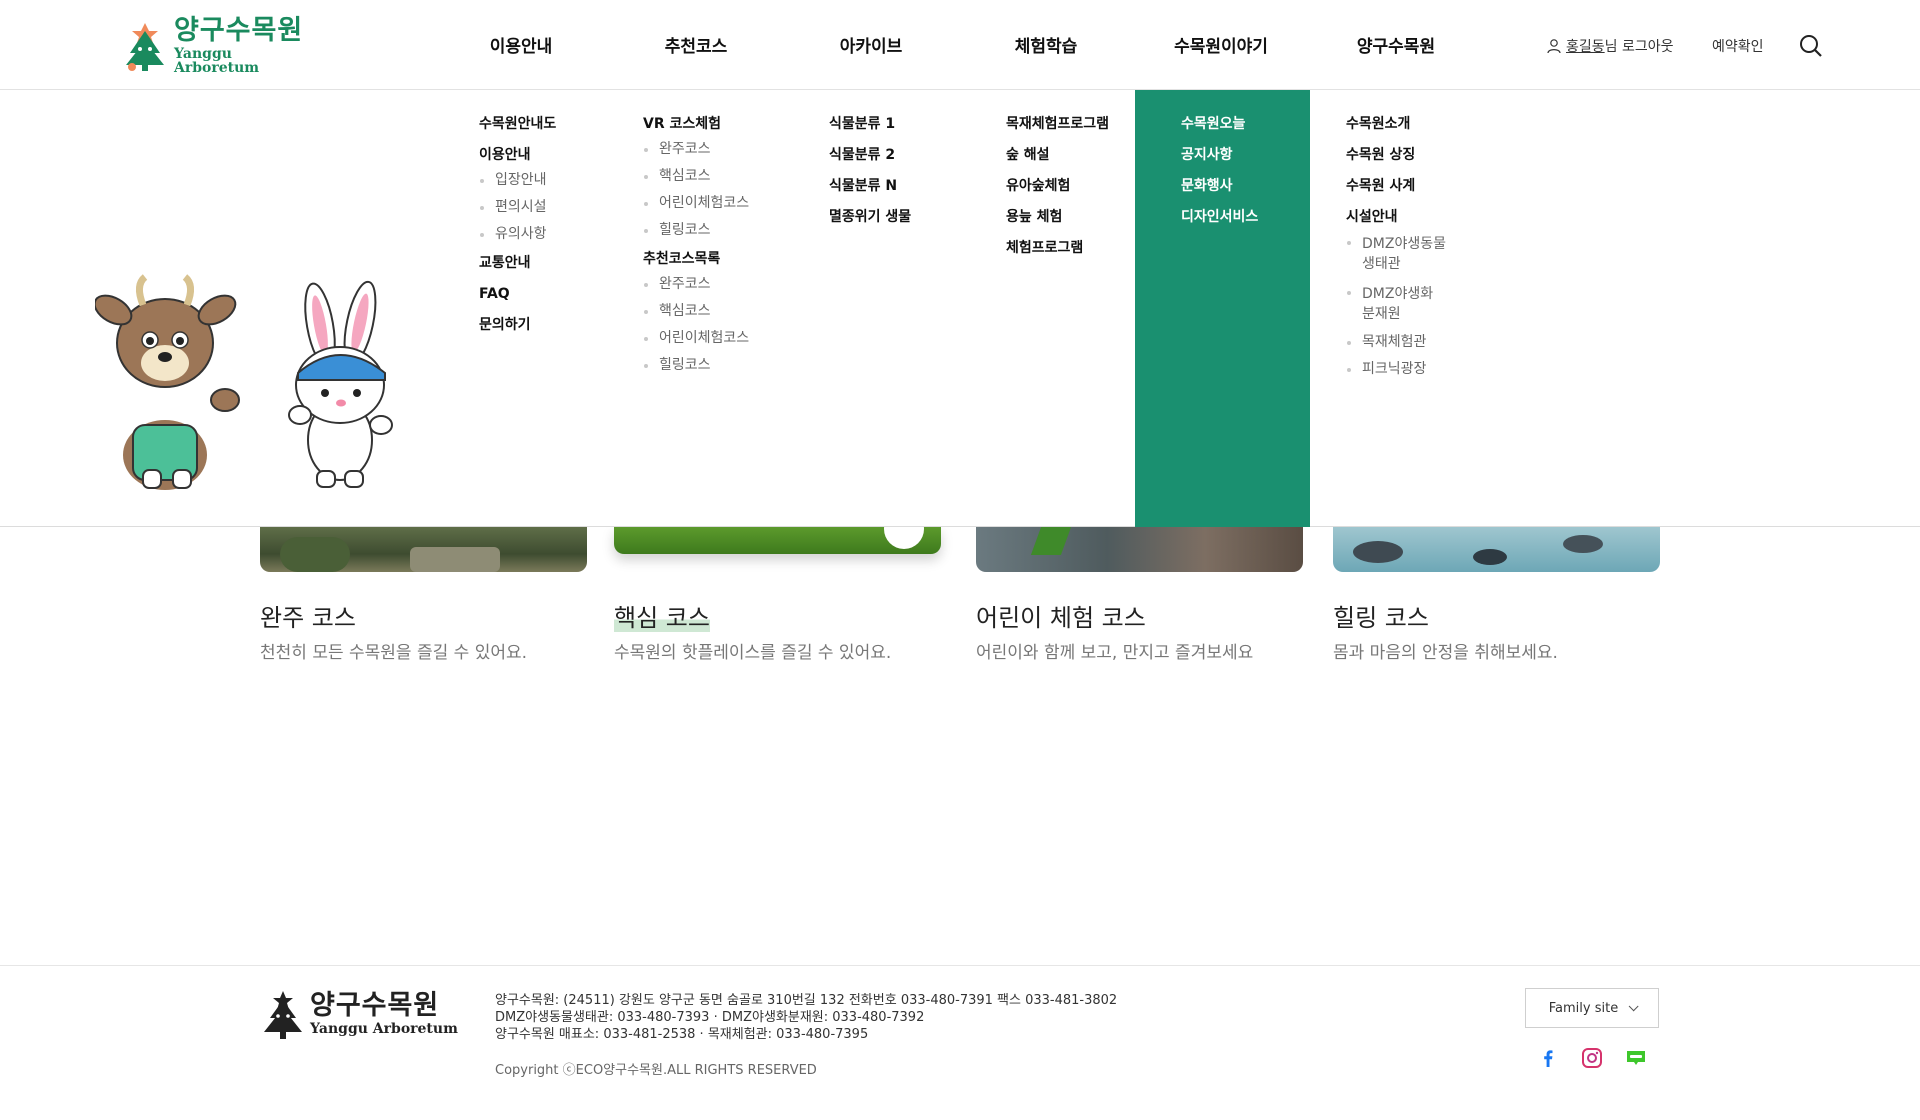 This screenshot has height=1120, width=1920. Describe the element at coordinates (517, 207) in the screenshot. I see `submenu-link: 편의시설` at that location.